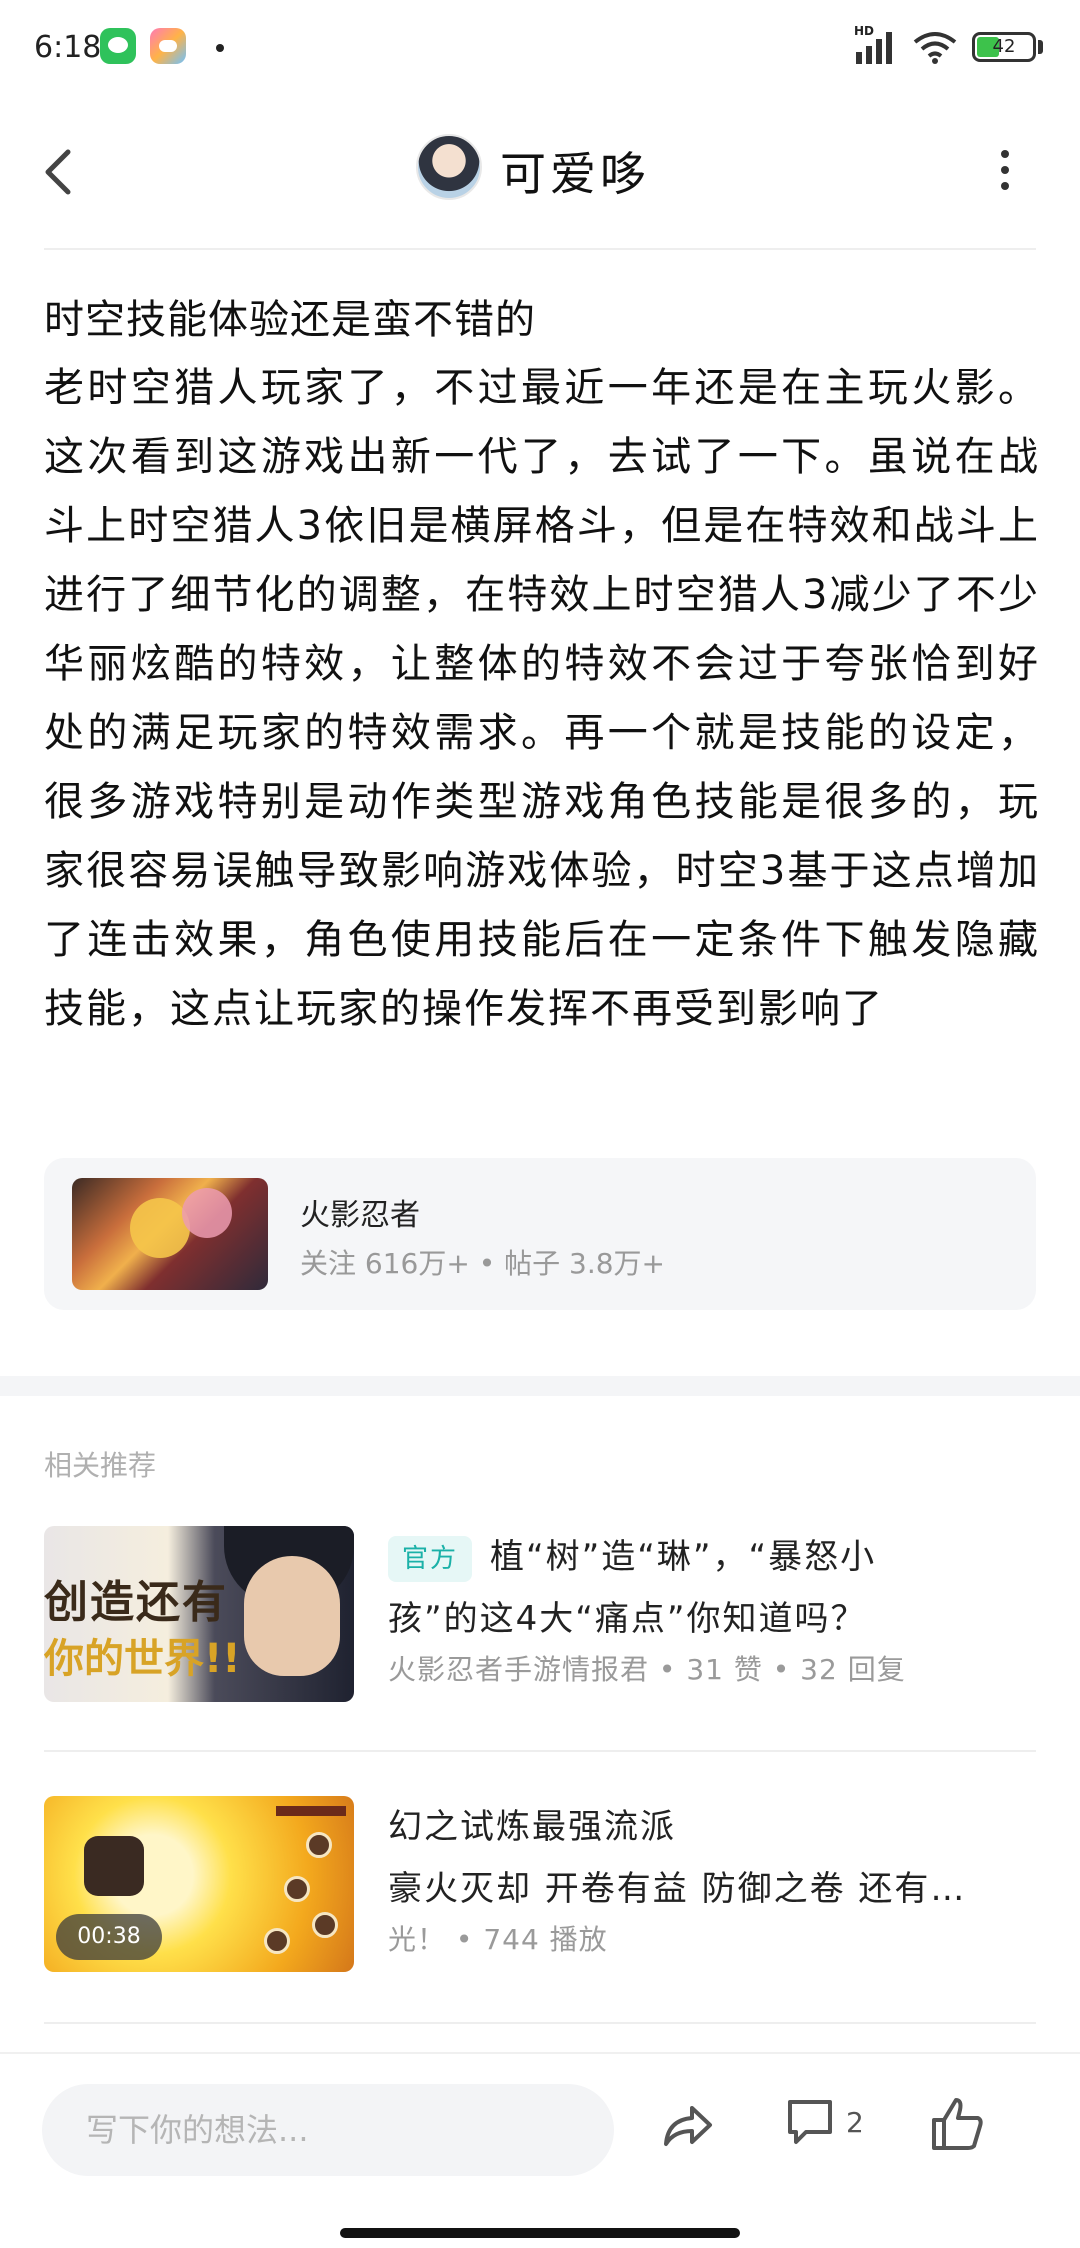 The width and height of the screenshot is (1080, 2248). What do you see at coordinates (220, 48) in the screenshot?
I see `notification-dot-icon` at bounding box center [220, 48].